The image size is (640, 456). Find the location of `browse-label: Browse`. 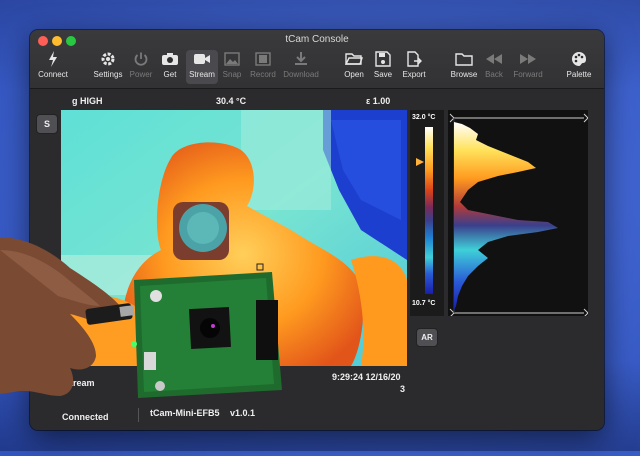

browse-label: Browse is located at coordinates (464, 74).